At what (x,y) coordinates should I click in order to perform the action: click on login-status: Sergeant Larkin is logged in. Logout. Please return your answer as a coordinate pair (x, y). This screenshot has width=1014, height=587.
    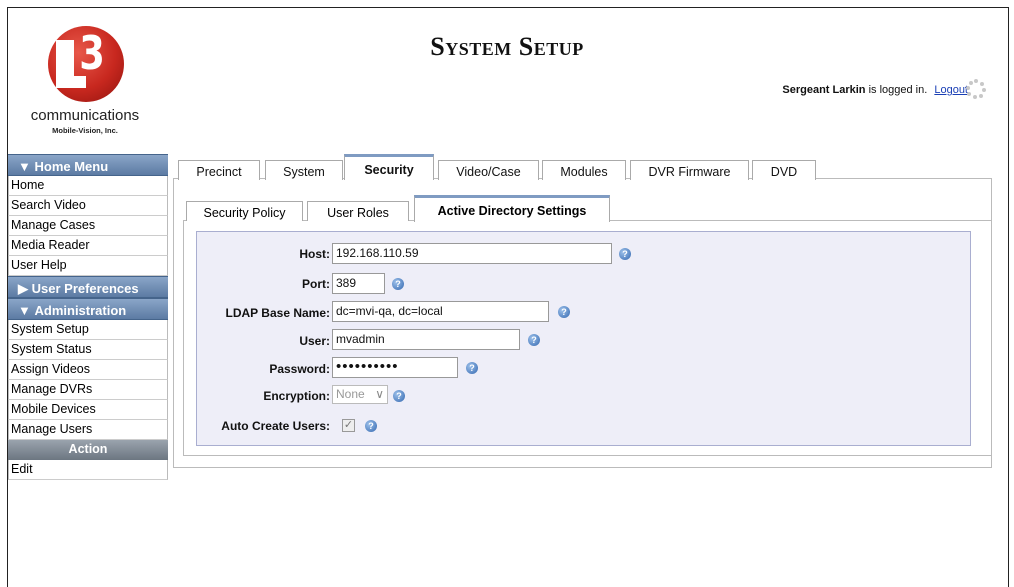
    Looking at the image, I should click on (875, 90).